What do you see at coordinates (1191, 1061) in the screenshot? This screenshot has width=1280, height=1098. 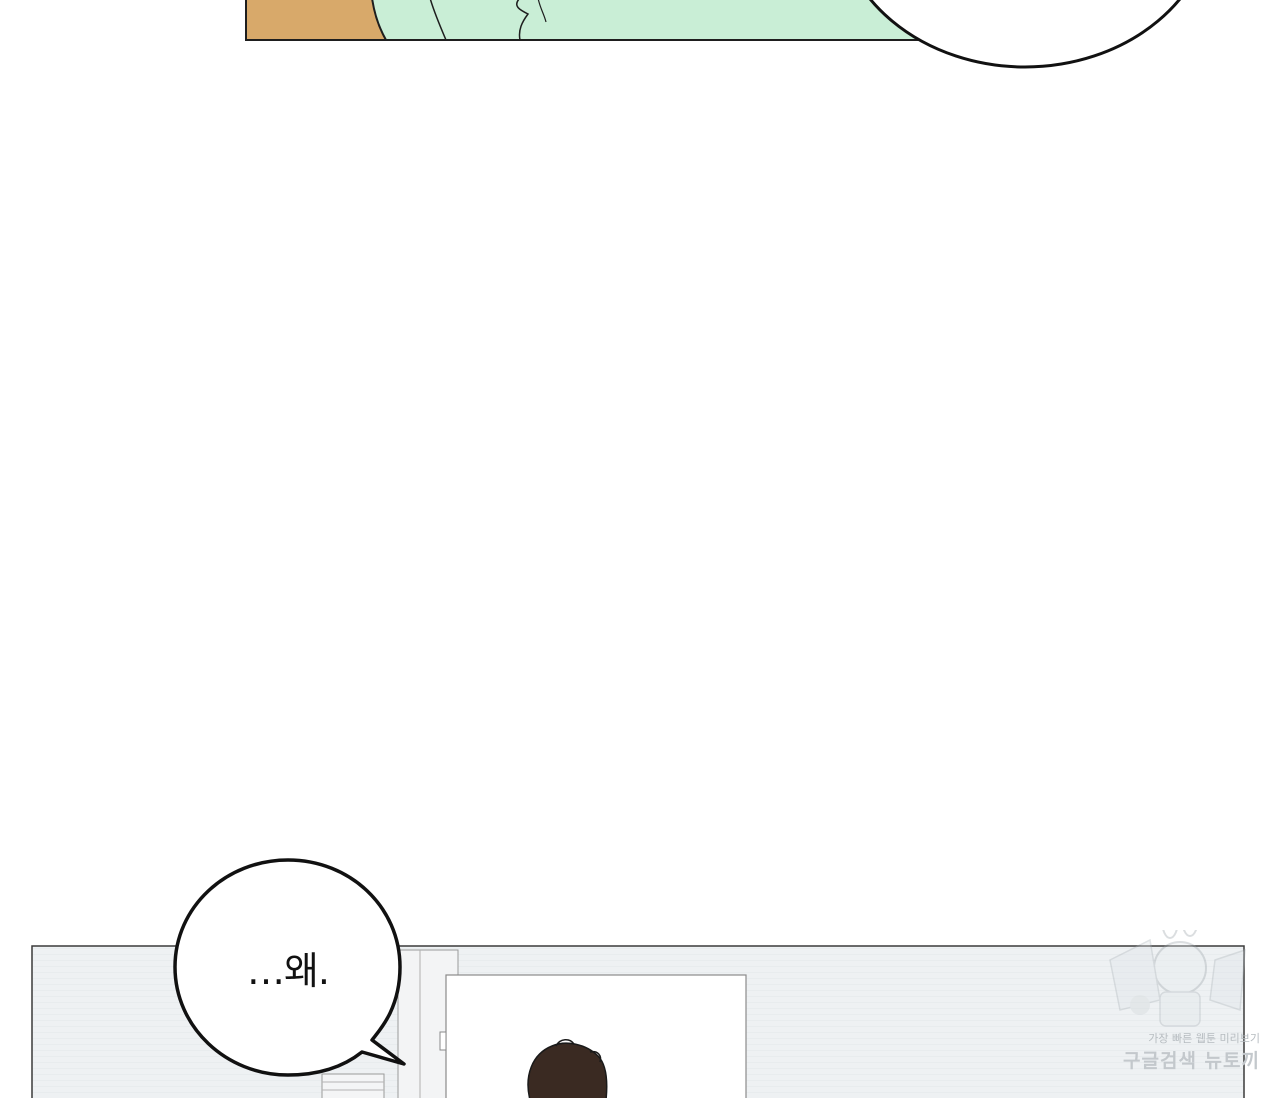 I see `watermark-site-name: 구글검색 뉴토끼` at bounding box center [1191, 1061].